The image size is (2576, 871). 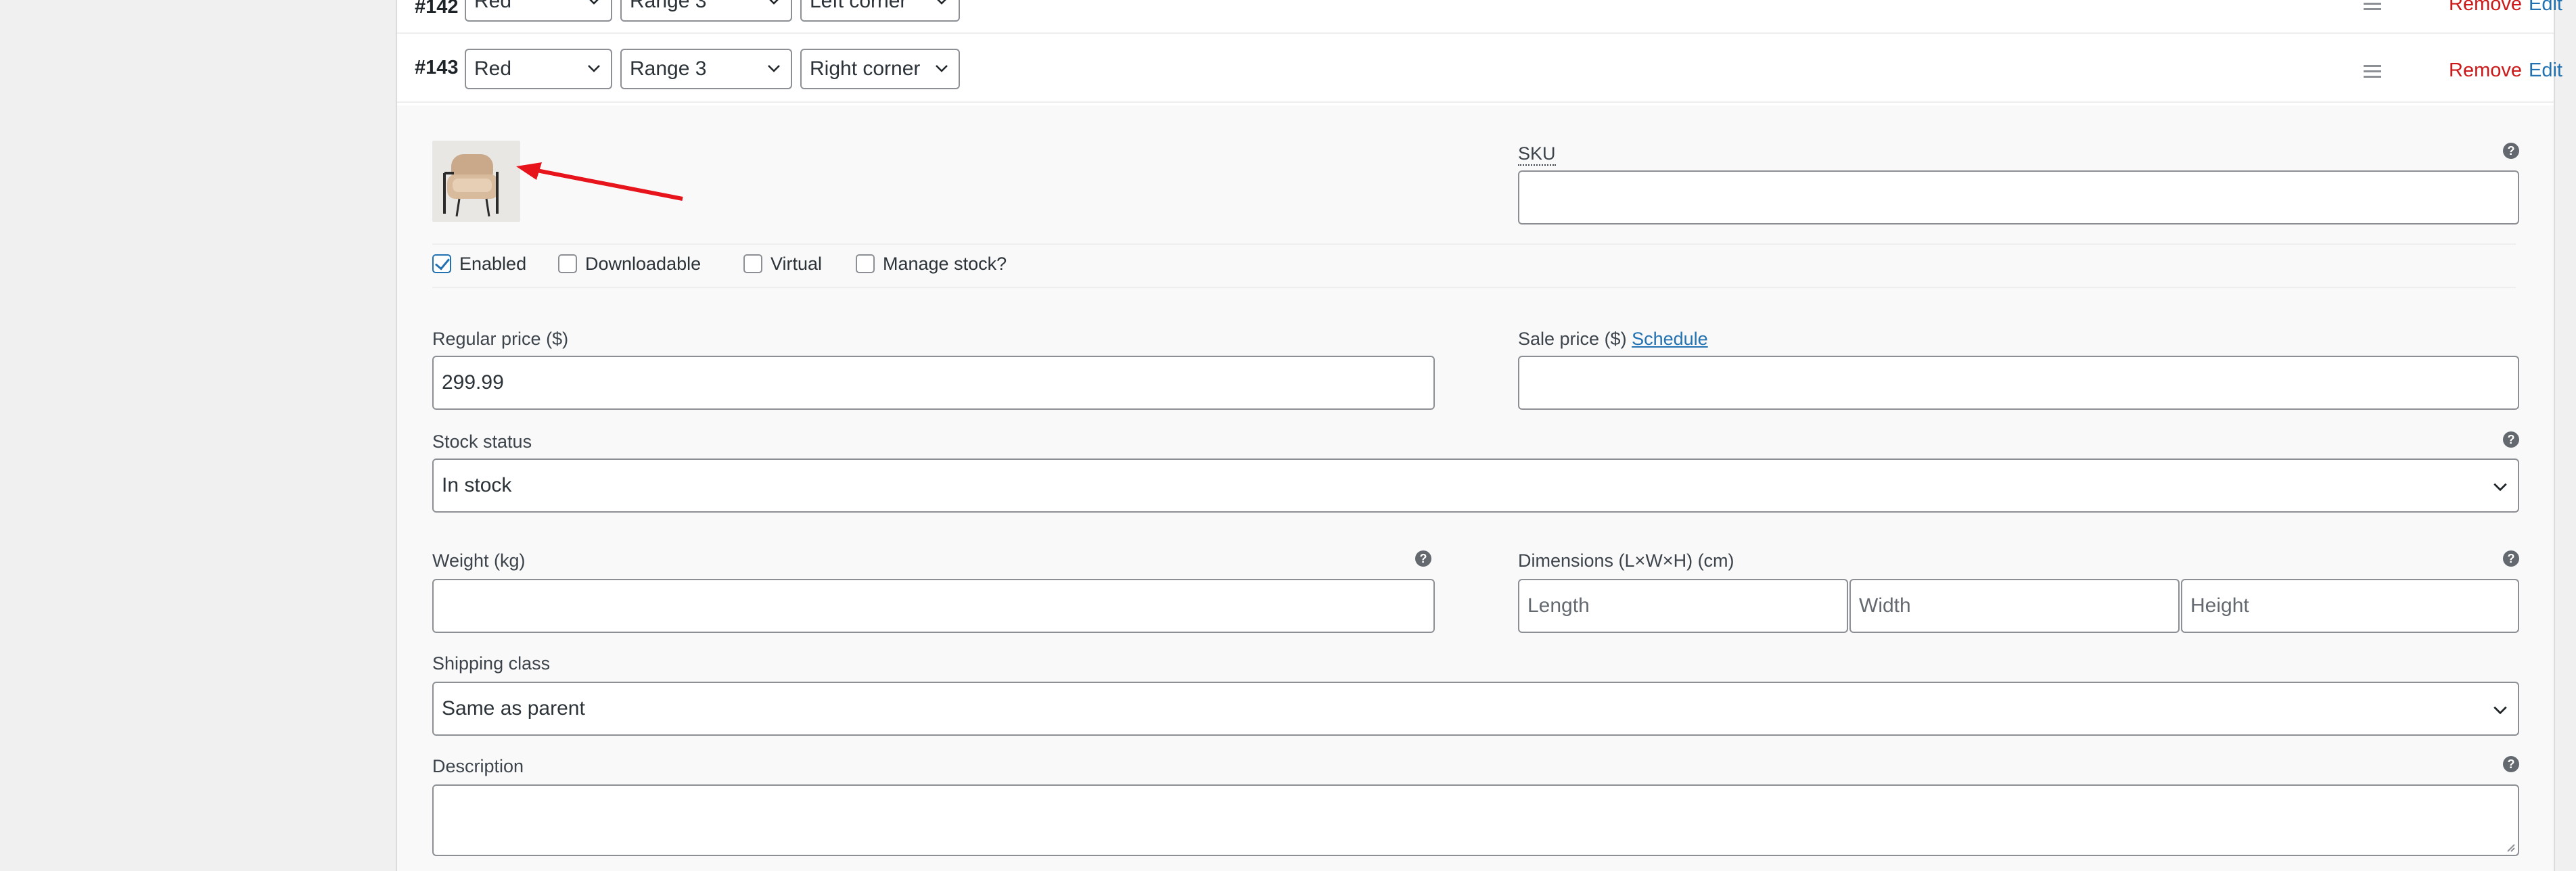 I want to click on stock-status-value: In stock, so click(x=477, y=485).